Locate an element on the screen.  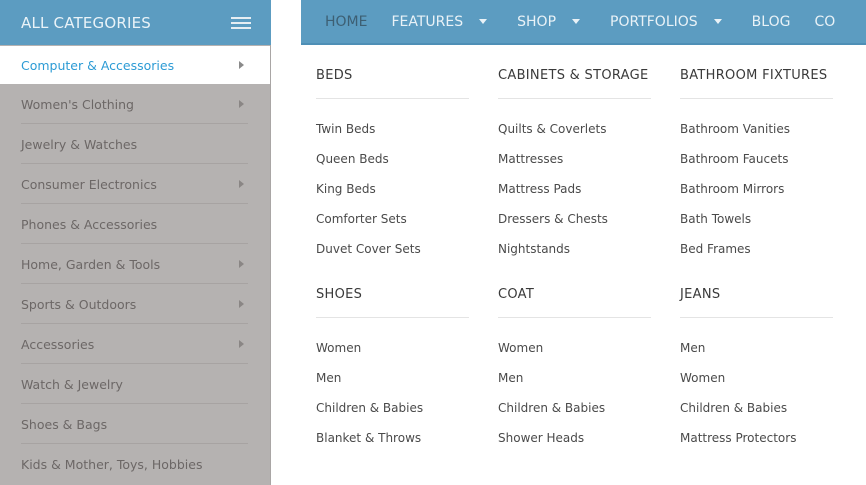
mega-menu-link: Twin Beds is located at coordinates (392, 136).